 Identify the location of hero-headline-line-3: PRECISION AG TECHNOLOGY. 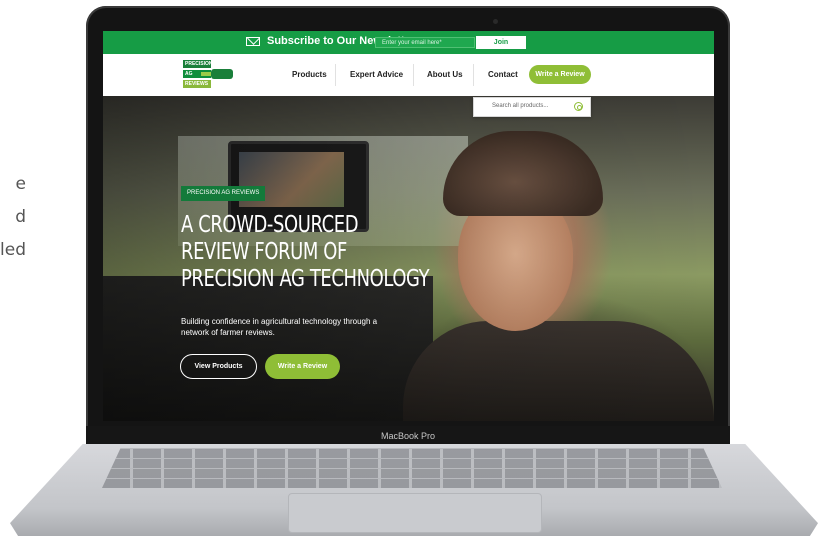
(305, 279).